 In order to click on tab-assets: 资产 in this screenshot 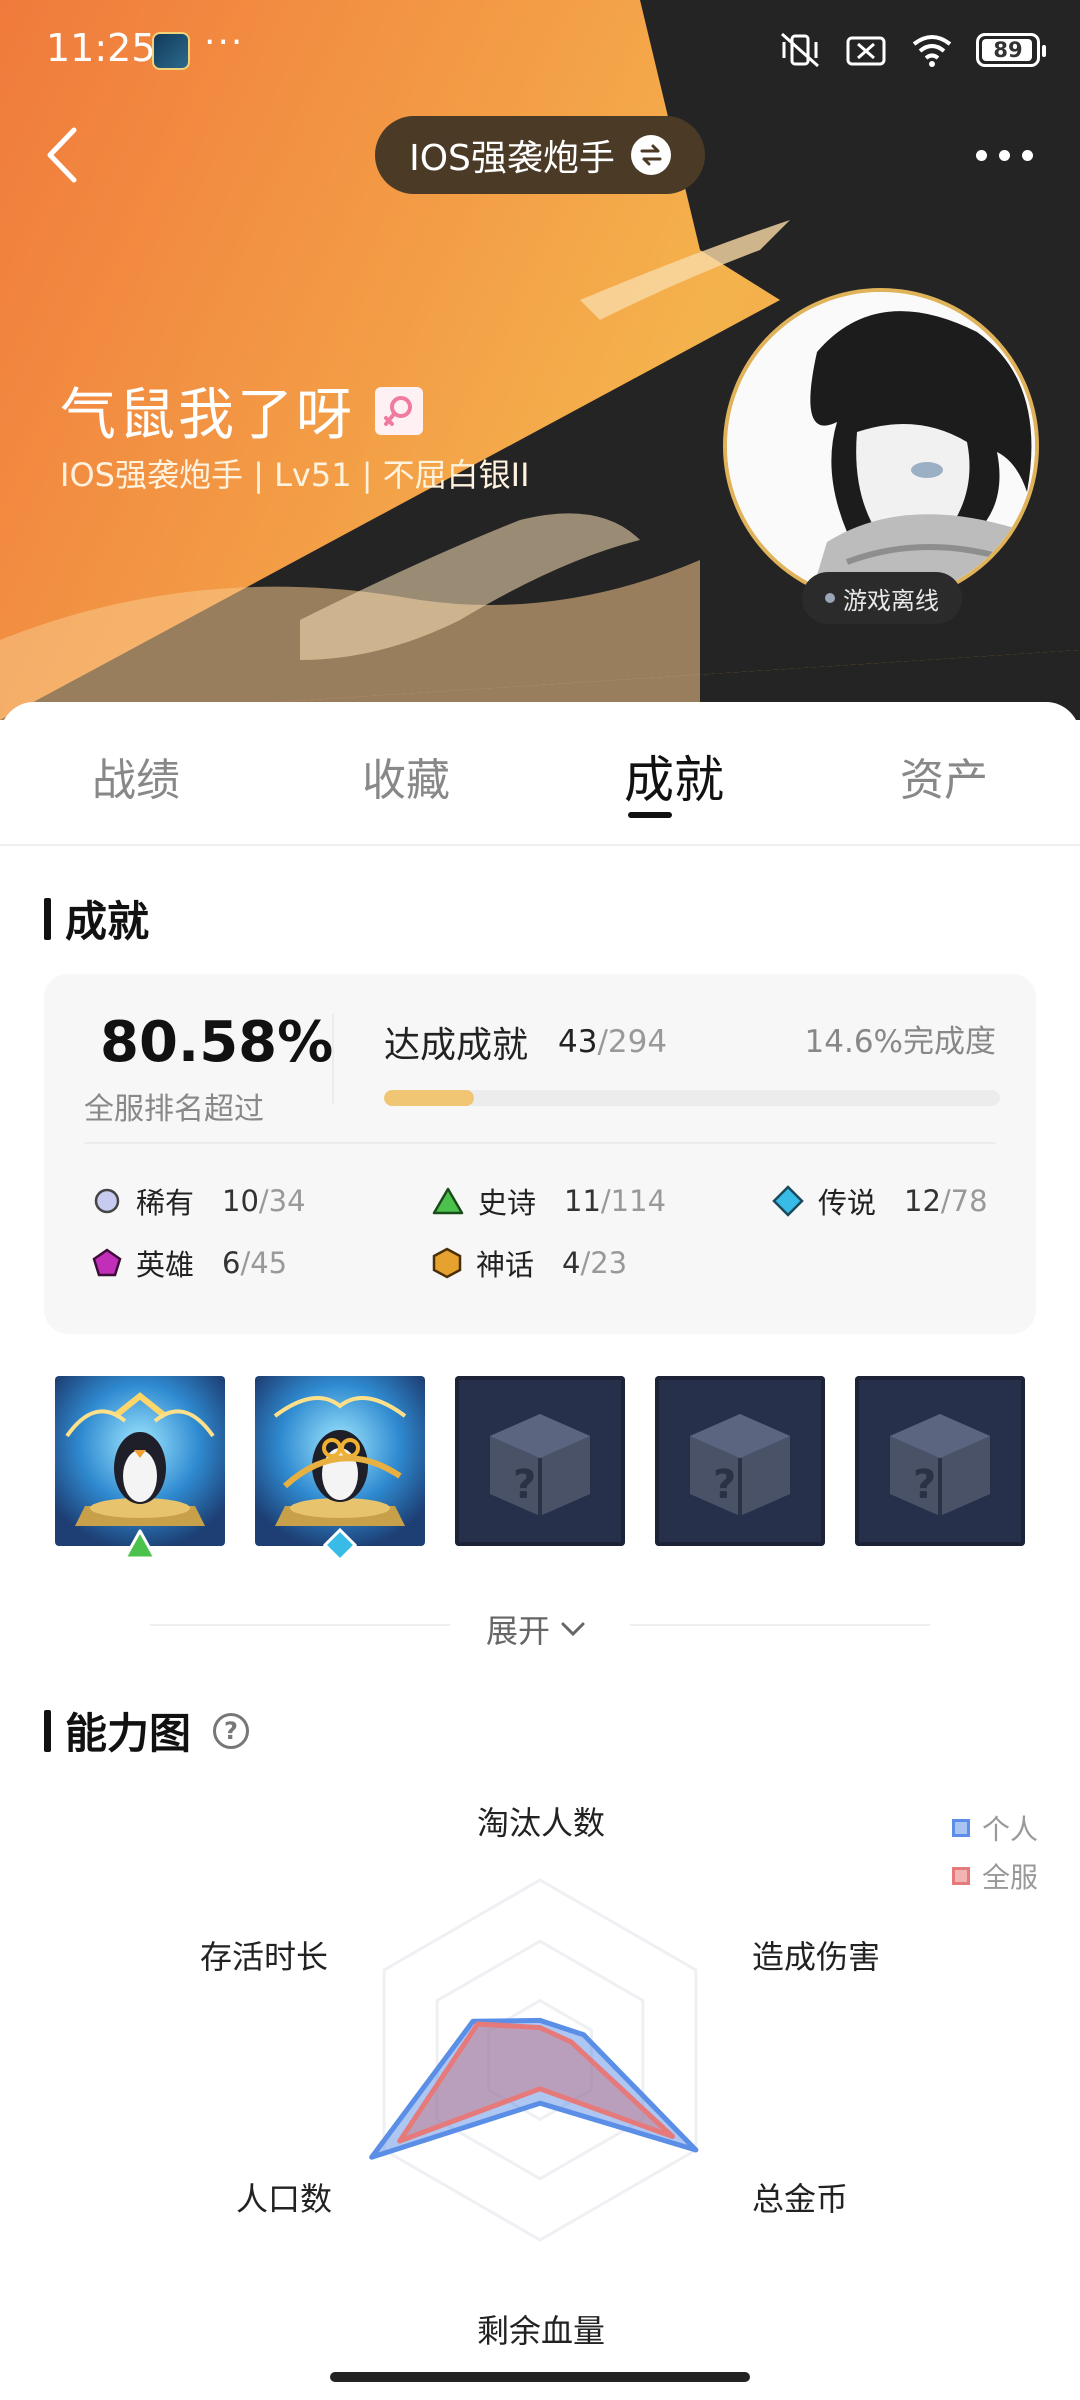, I will do `click(944, 776)`.